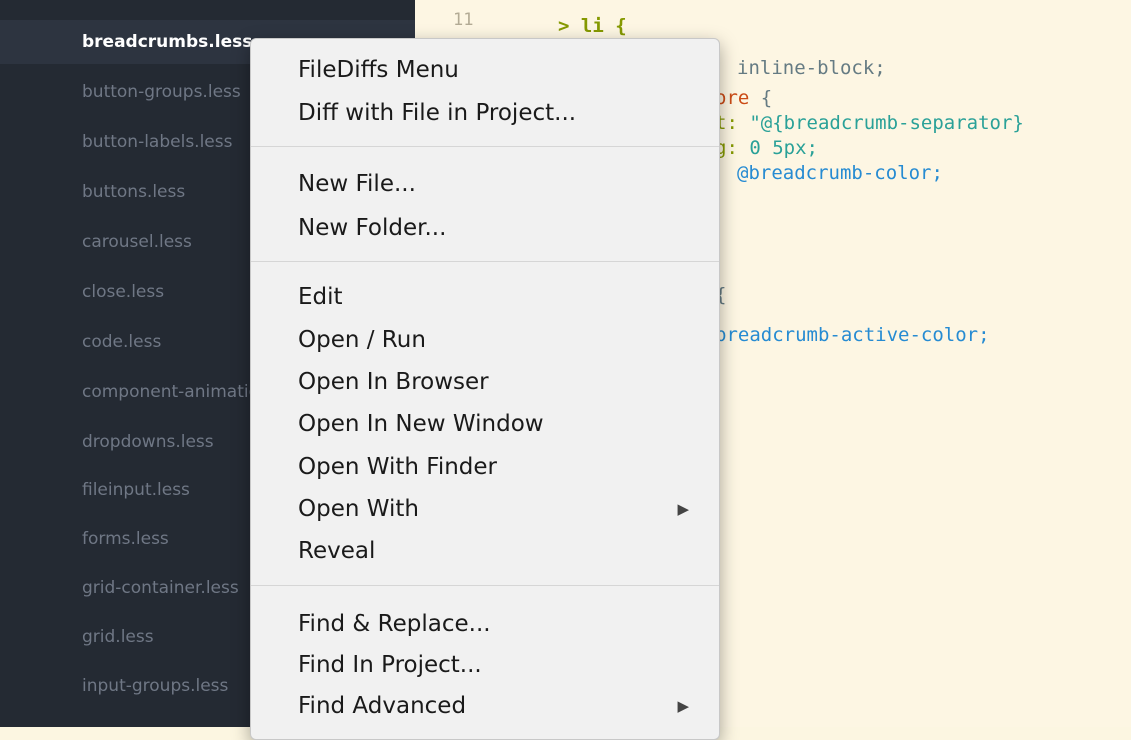  What do you see at coordinates (496, 509) in the screenshot?
I see `menu-item-open-with: Open With ▶` at bounding box center [496, 509].